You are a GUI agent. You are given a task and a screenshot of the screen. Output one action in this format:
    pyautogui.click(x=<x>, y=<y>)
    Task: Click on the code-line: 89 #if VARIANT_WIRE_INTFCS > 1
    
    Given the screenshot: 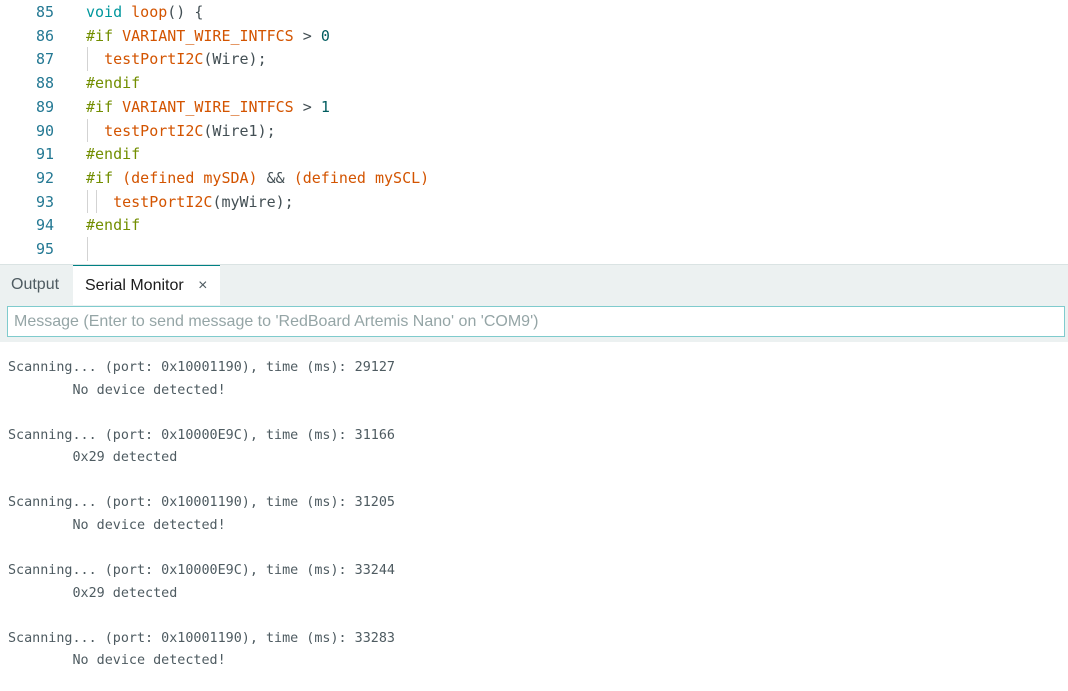 What is the action you would take?
    pyautogui.click(x=534, y=107)
    